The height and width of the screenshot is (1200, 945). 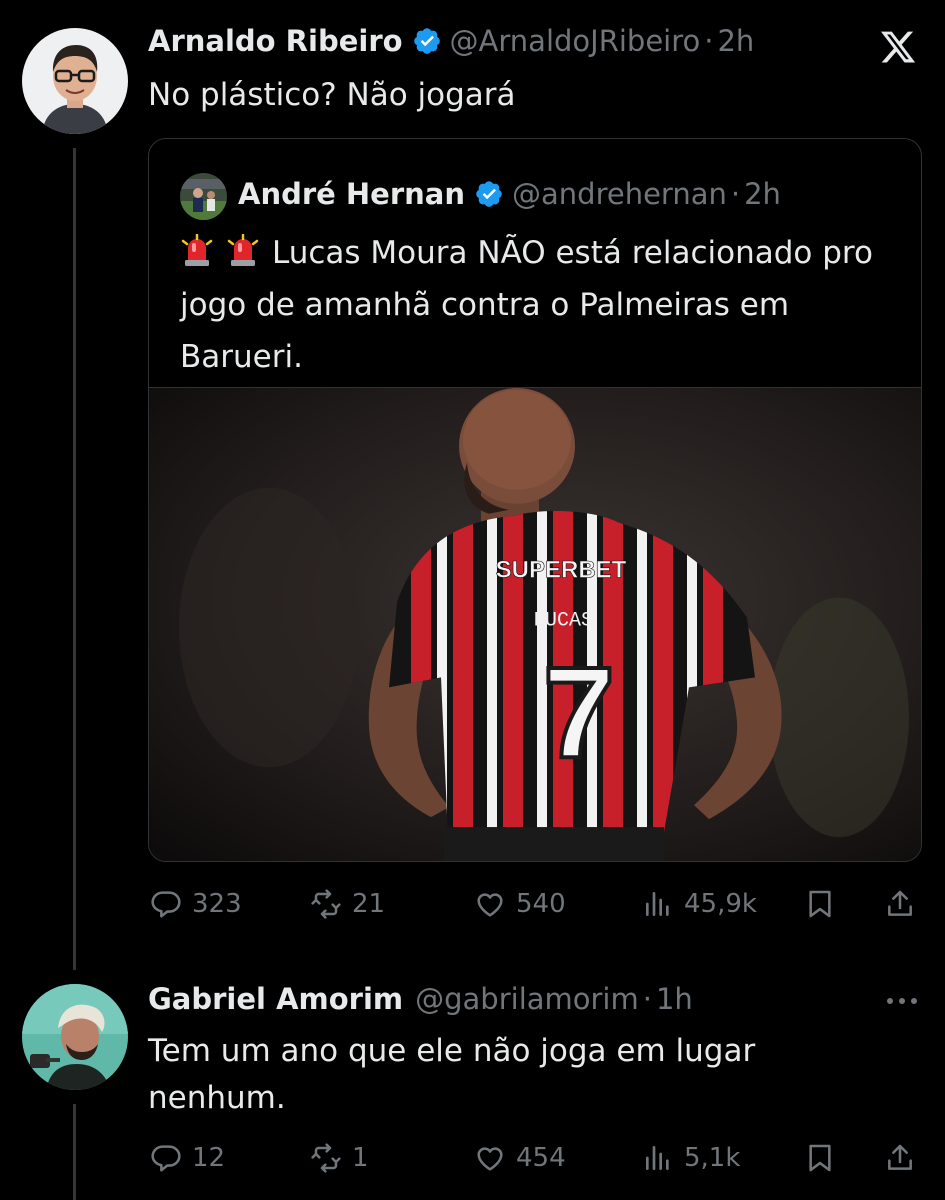 What do you see at coordinates (509, 194) in the screenshot?
I see `quoted-post-header: André Hernan @andrehernan · 2h` at bounding box center [509, 194].